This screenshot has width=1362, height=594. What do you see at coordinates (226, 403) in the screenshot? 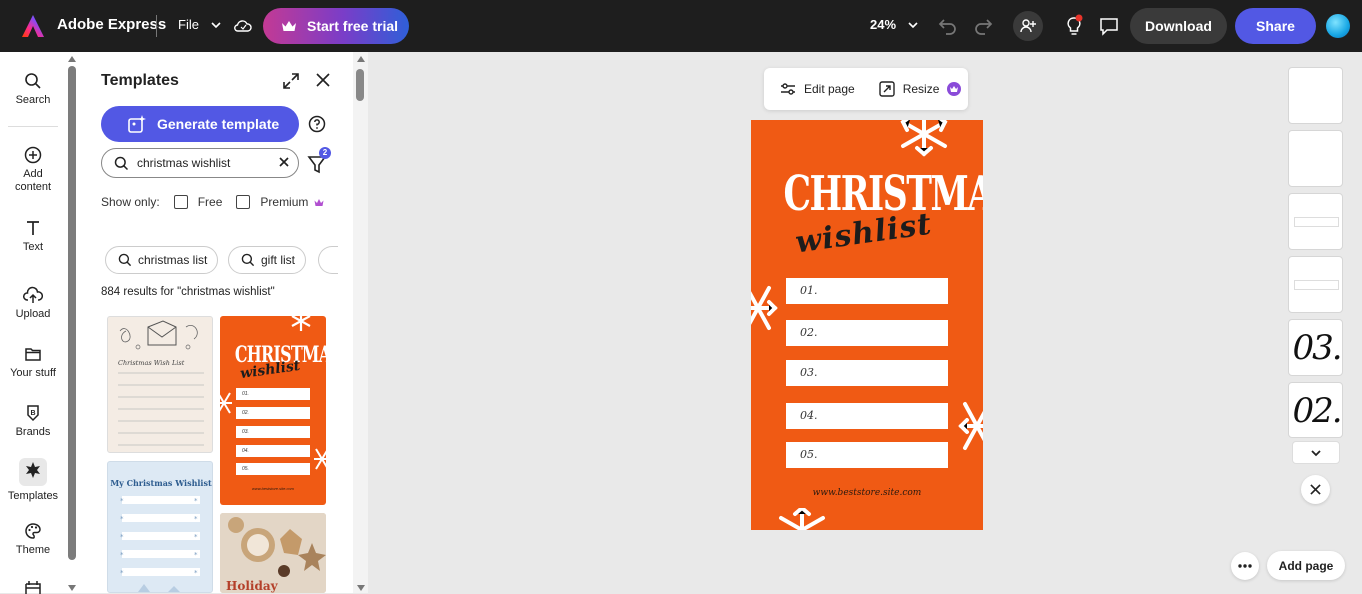
I see `snowflake-icon` at bounding box center [226, 403].